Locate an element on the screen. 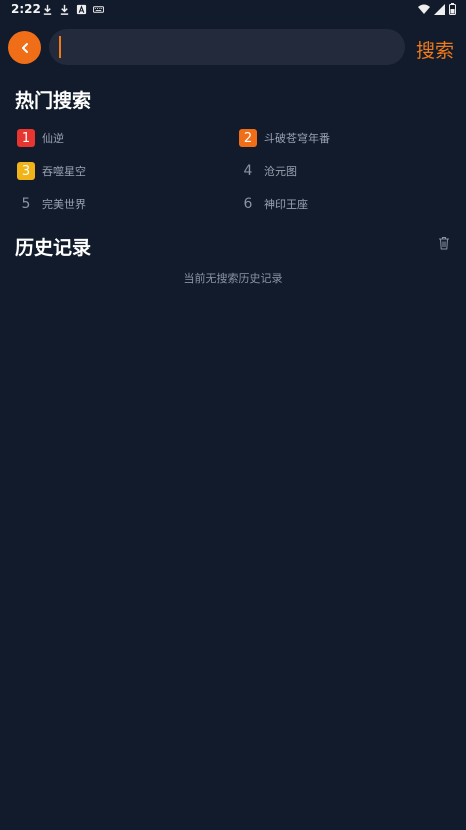 This screenshot has height=830, width=466. rank-number: 5 is located at coordinates (26, 204).